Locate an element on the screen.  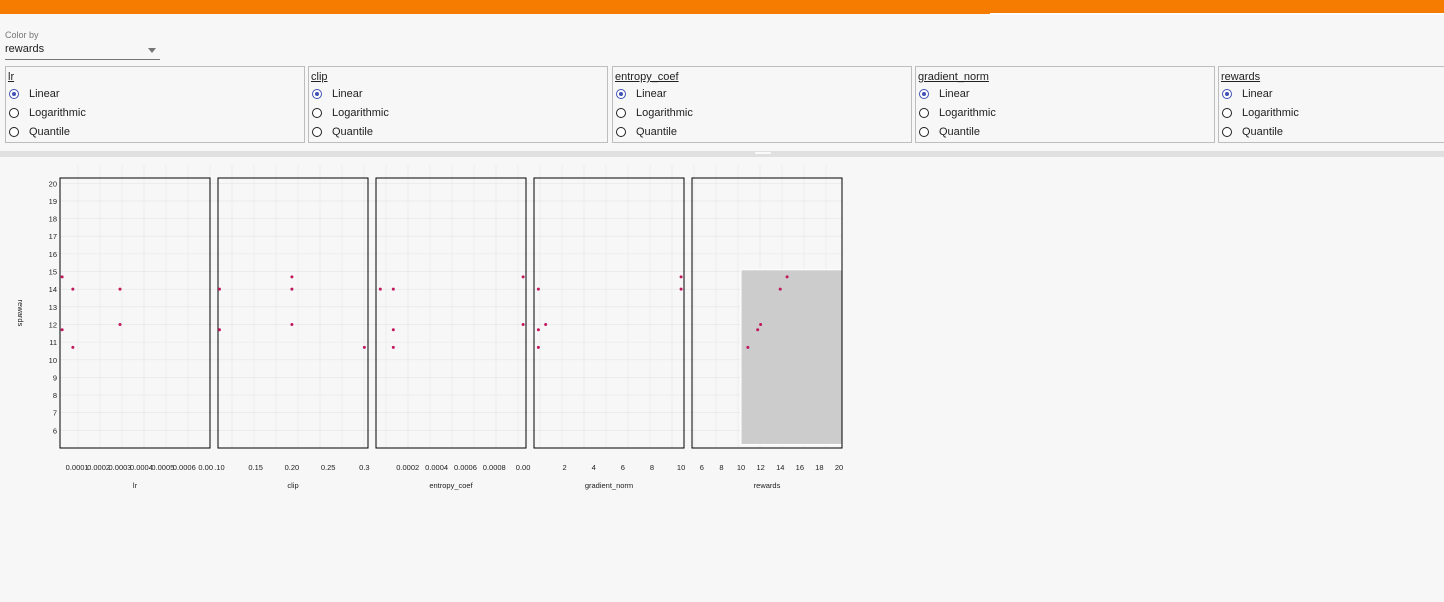
x-tick-label: 0.0001 is located at coordinates (77, 467).